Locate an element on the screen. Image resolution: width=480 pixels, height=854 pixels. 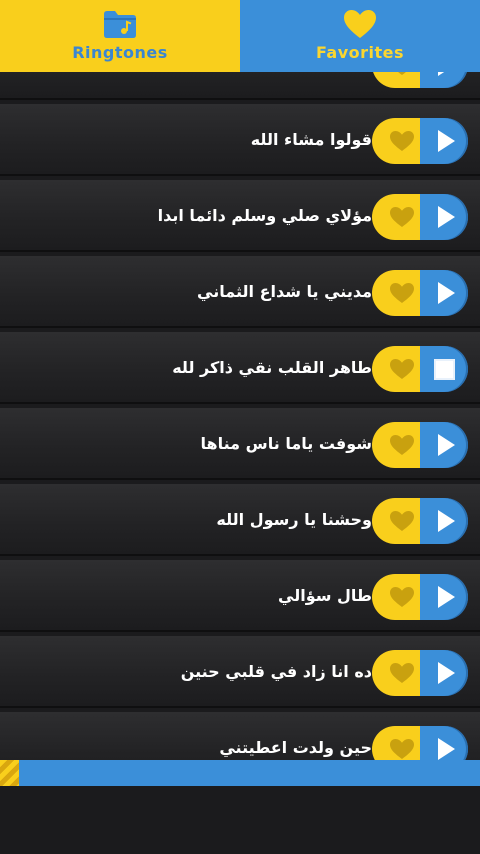
stop-icon is located at coordinates (444, 369).